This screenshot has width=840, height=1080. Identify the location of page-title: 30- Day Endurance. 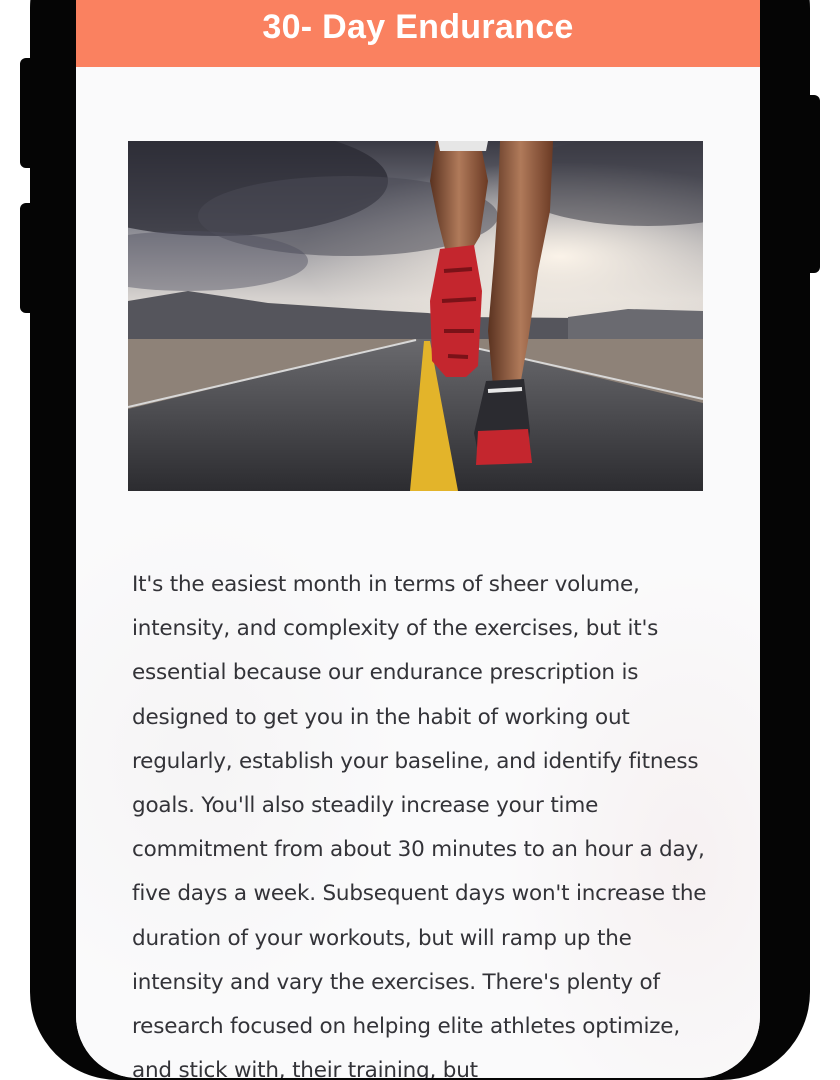
(418, 27).